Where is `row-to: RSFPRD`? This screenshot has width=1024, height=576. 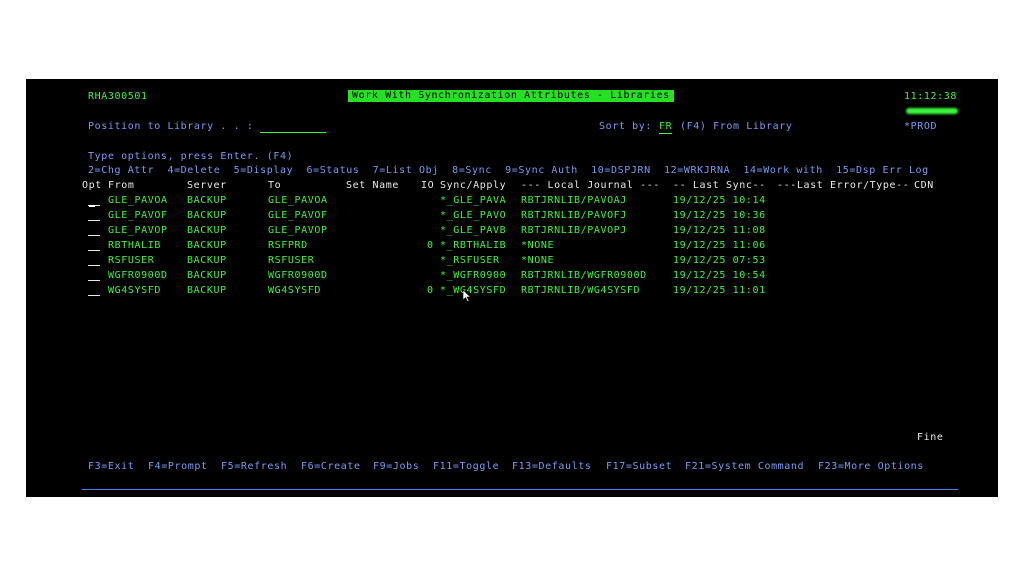
row-to: RSFPRD is located at coordinates (288, 245).